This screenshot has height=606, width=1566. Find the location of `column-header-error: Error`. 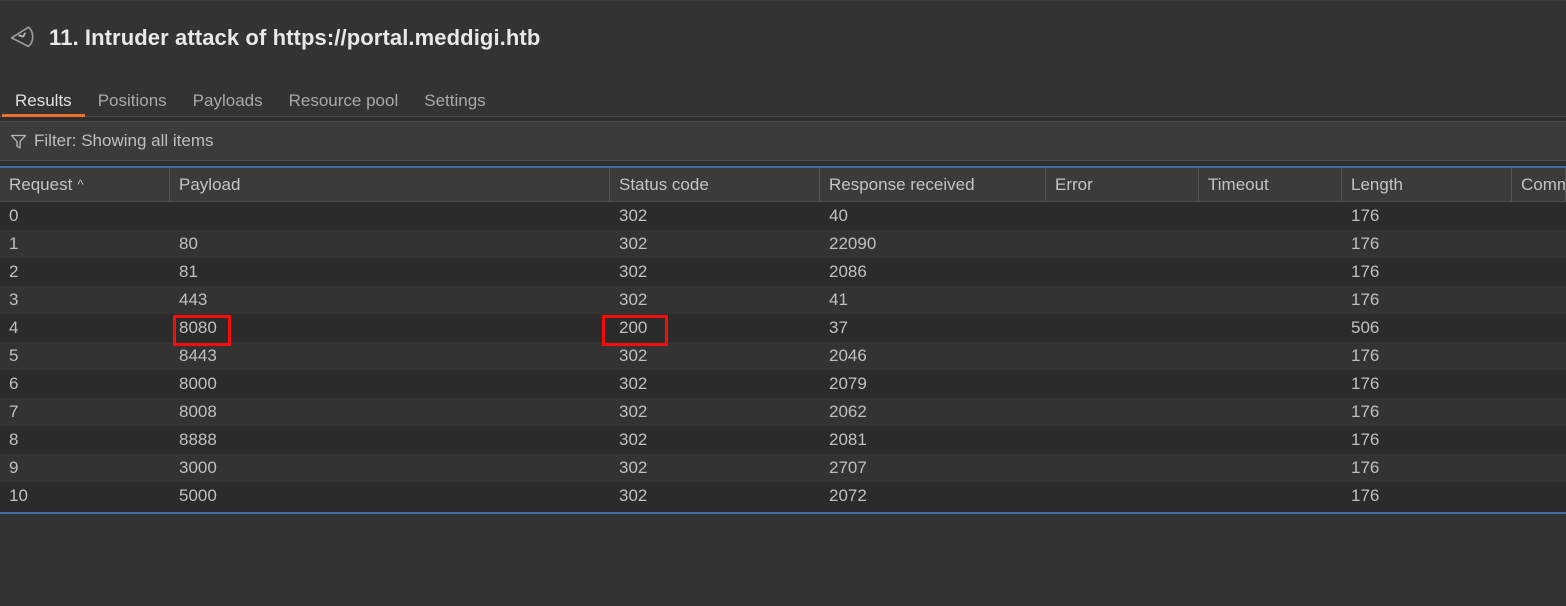

column-header-error: Error is located at coordinates (1122, 184).